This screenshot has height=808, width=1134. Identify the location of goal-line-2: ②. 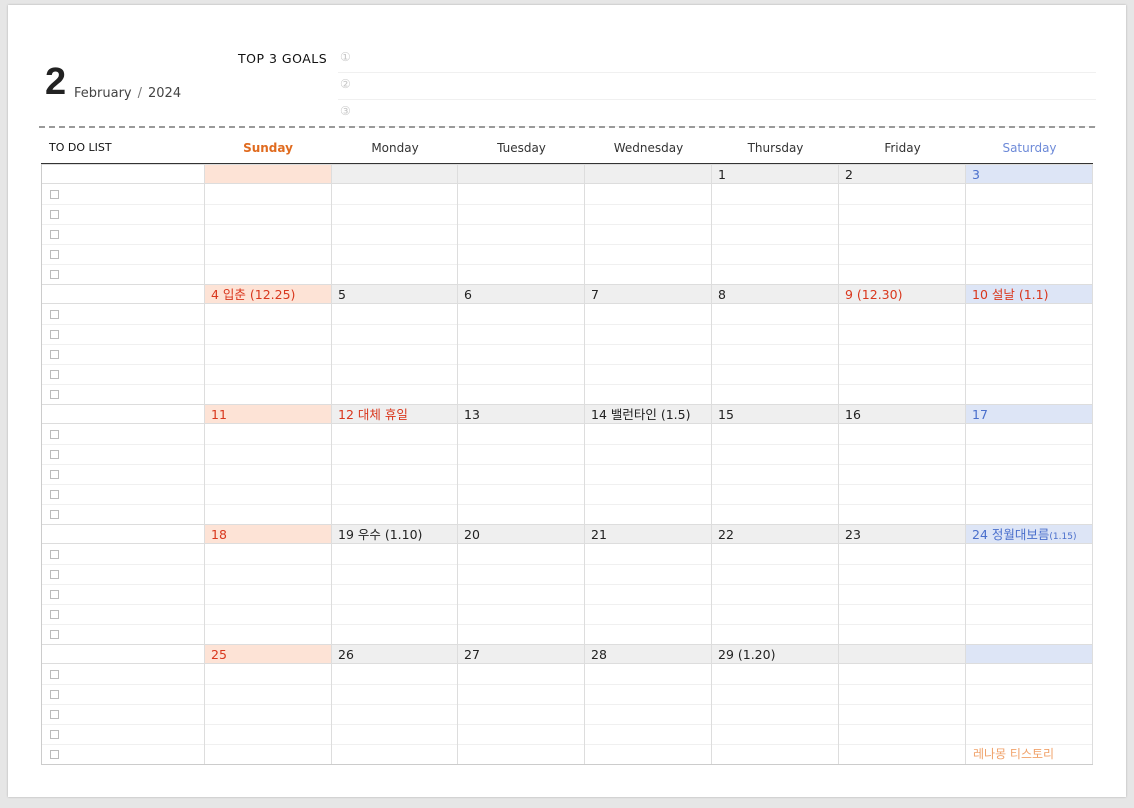
(717, 86).